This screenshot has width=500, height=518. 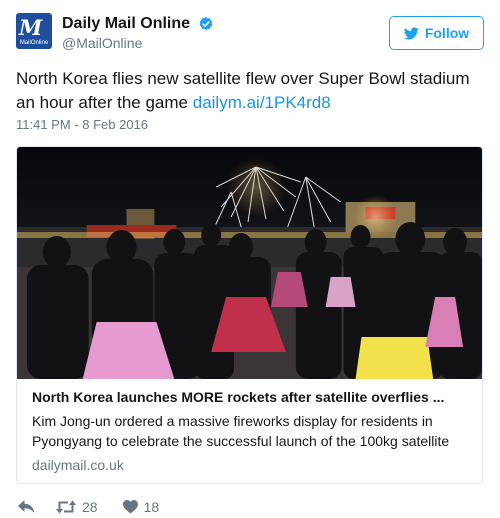 What do you see at coordinates (262, 102) in the screenshot?
I see `tweet-link: dailym.ai/1PK4rd8` at bounding box center [262, 102].